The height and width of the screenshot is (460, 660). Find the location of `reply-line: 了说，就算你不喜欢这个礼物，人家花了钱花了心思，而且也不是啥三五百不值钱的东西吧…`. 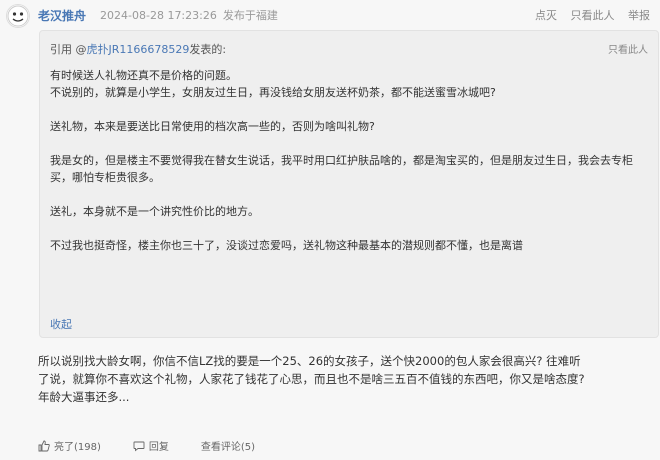

reply-line: 了说，就算你不喜欢这个礼物，人家花了钱花了心思，而且也不是啥三五百不值钱的东西吧… is located at coordinates (311, 379).